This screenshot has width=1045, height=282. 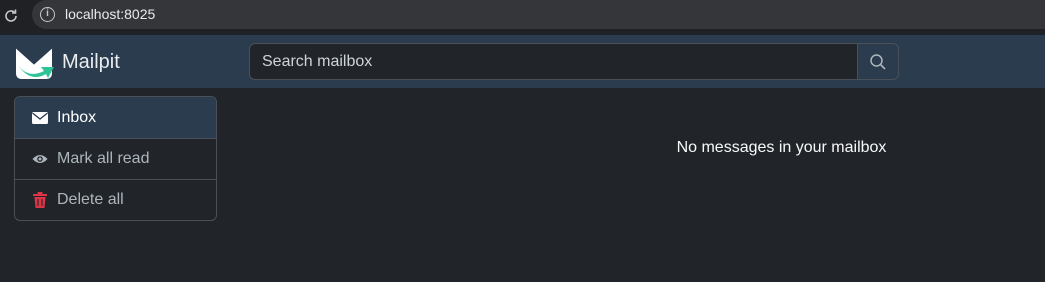 I want to click on empty-mailbox-message: No messages in your mailbox, so click(x=801, y=148).